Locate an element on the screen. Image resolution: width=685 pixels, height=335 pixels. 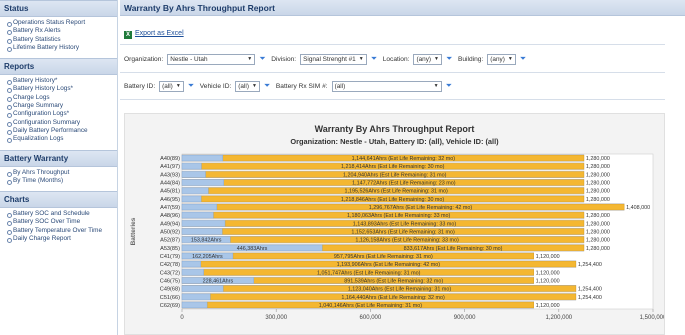
x-tick-label: 900,000 is located at coordinates (465, 318).